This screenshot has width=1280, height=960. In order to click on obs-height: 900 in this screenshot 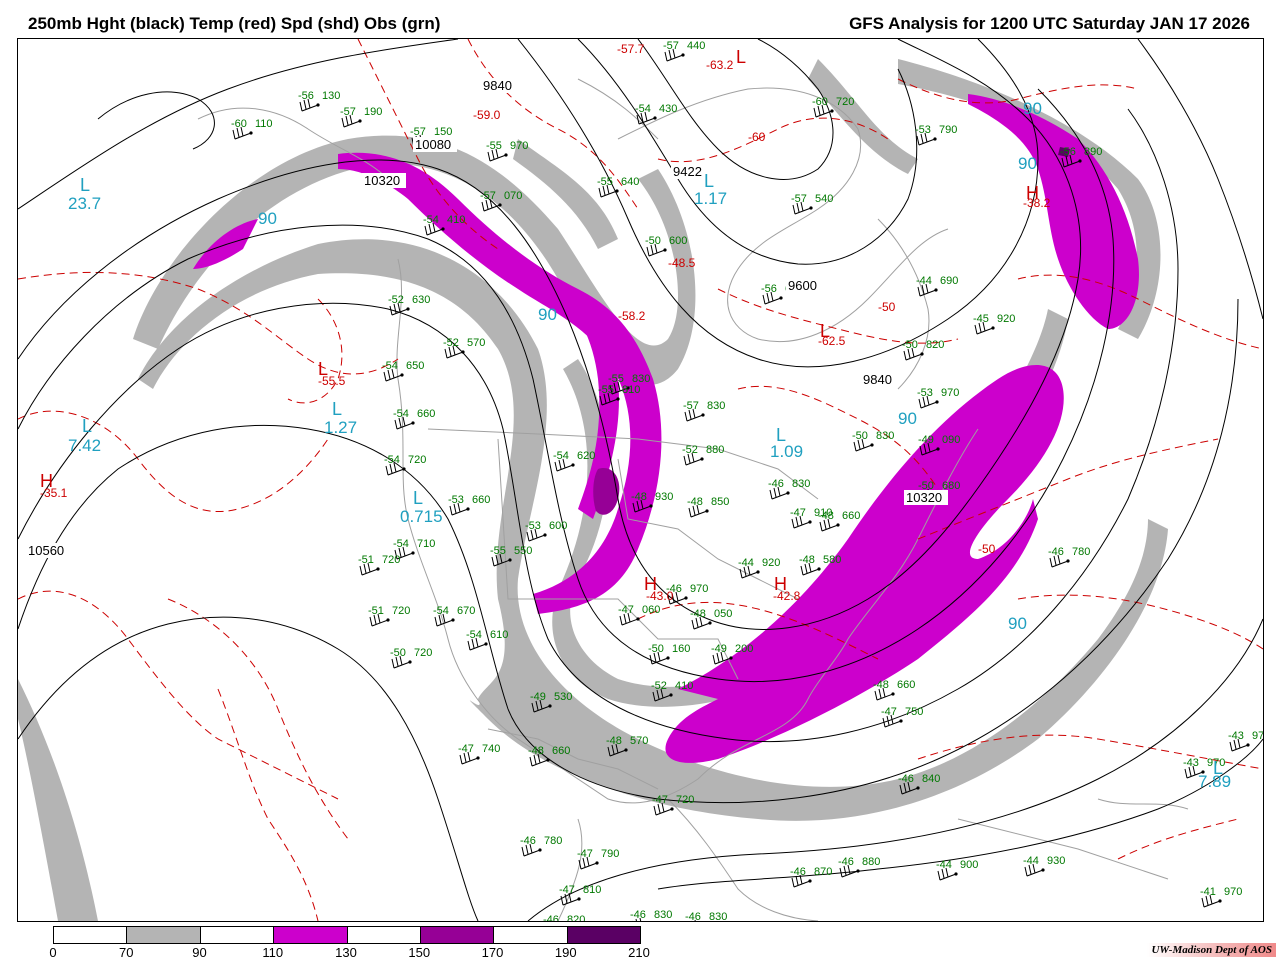, I will do `click(969, 865)`.